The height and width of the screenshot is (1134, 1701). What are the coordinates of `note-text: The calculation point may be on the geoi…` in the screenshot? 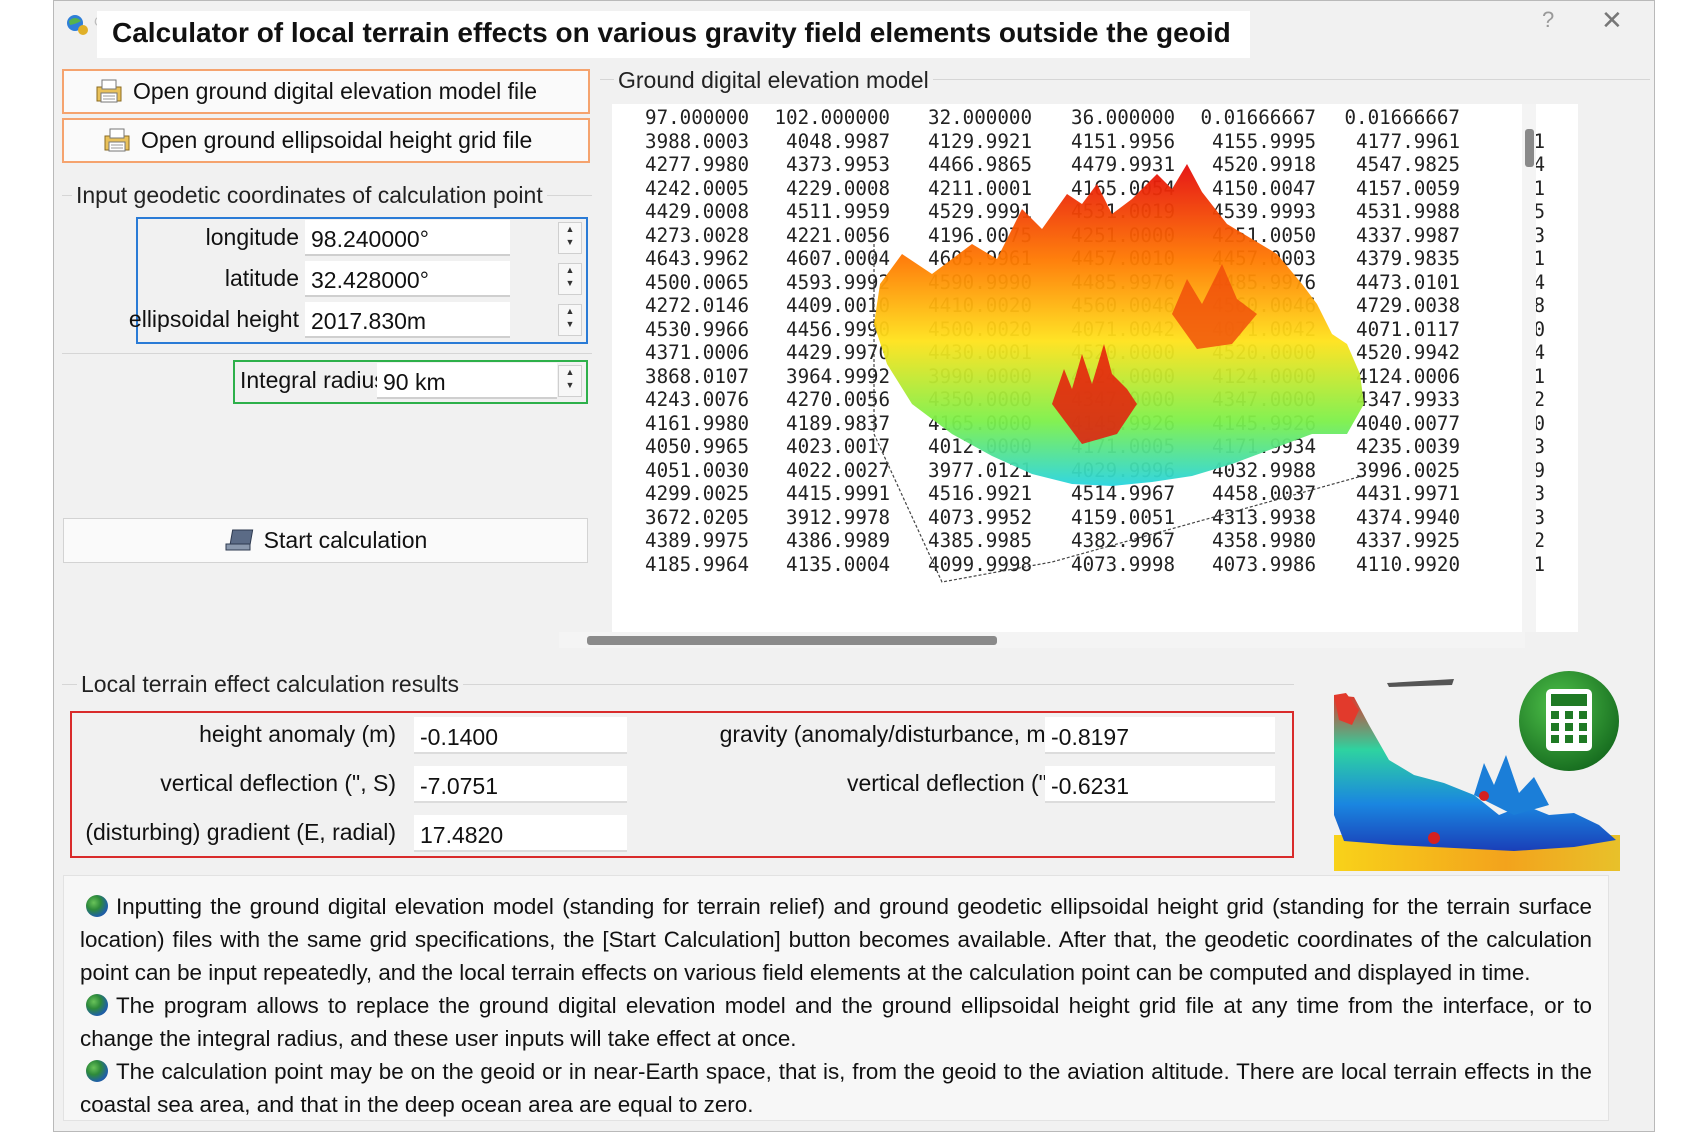 It's located at (836, 1088).